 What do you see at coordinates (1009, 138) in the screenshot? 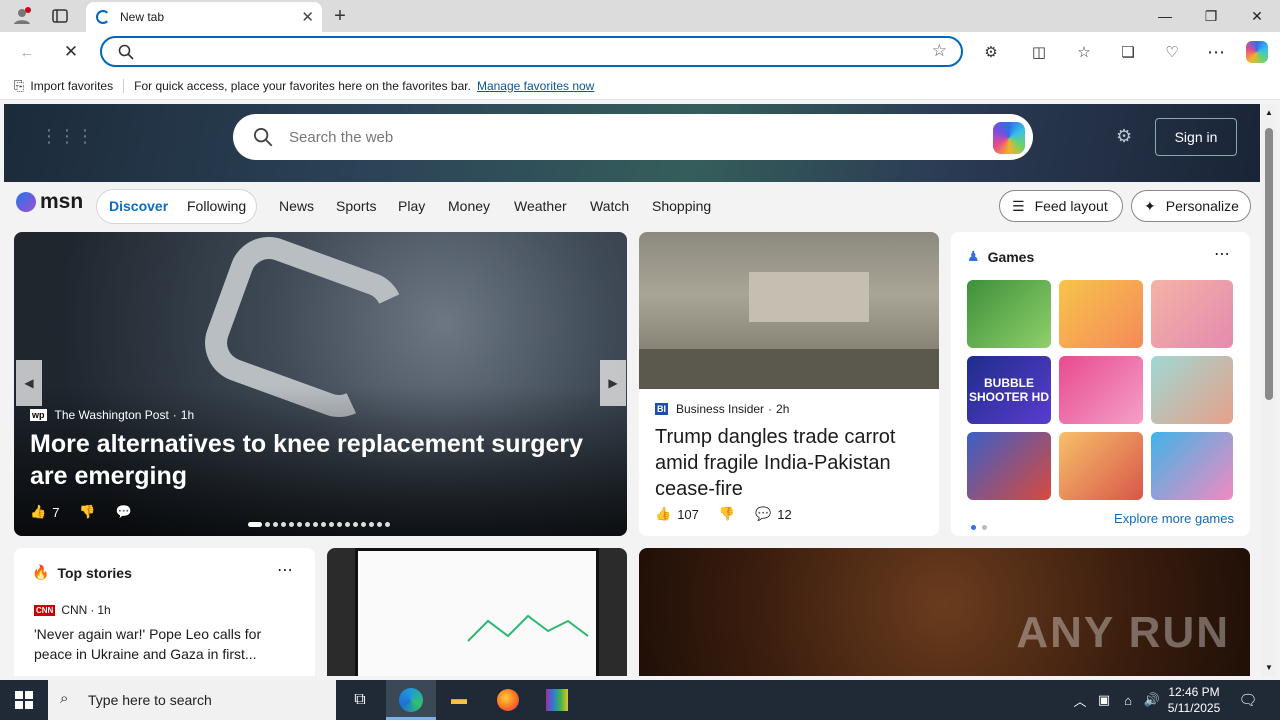
I see `copilot-search-icon` at bounding box center [1009, 138].